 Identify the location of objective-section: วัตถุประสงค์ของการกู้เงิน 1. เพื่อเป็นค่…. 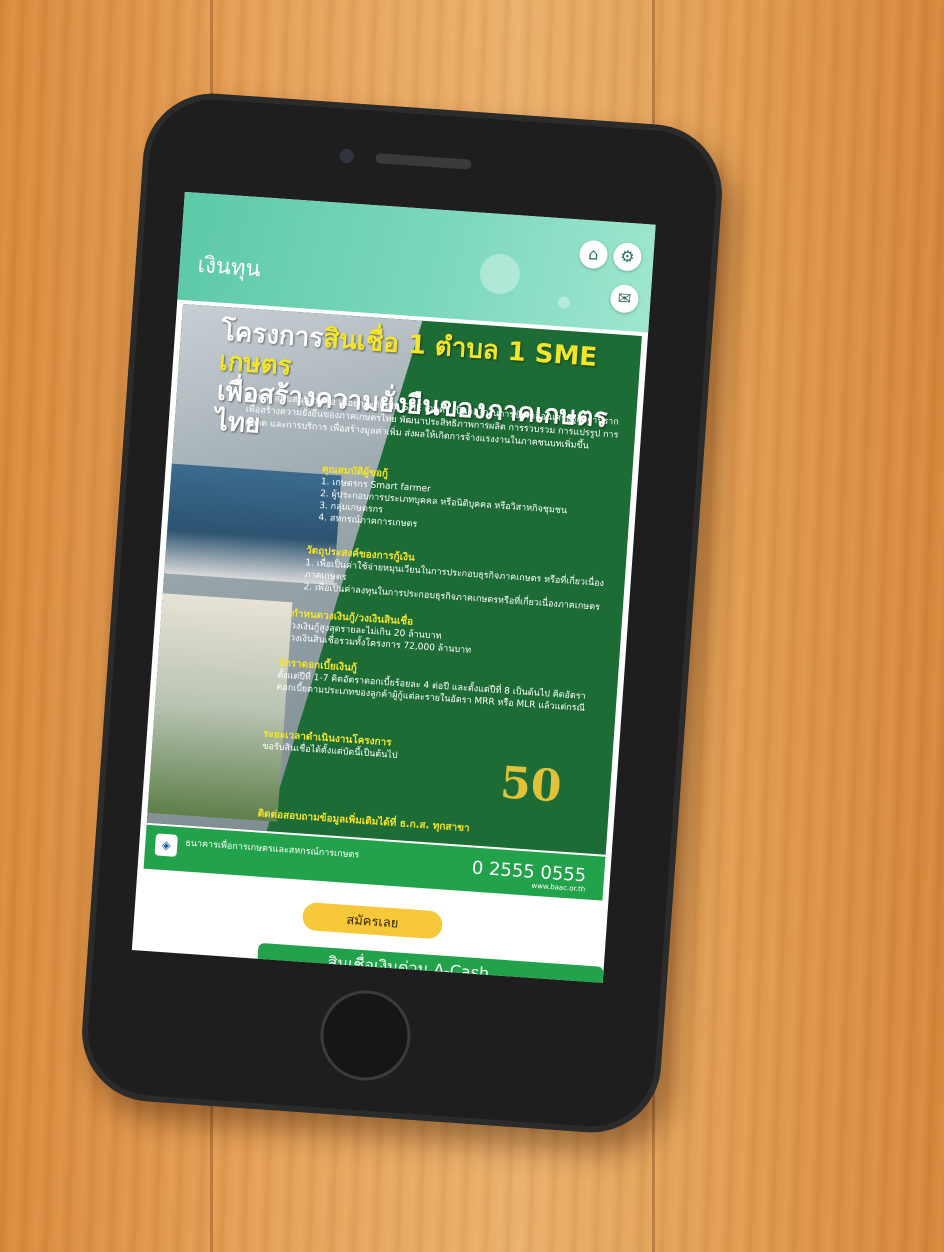
(459, 580).